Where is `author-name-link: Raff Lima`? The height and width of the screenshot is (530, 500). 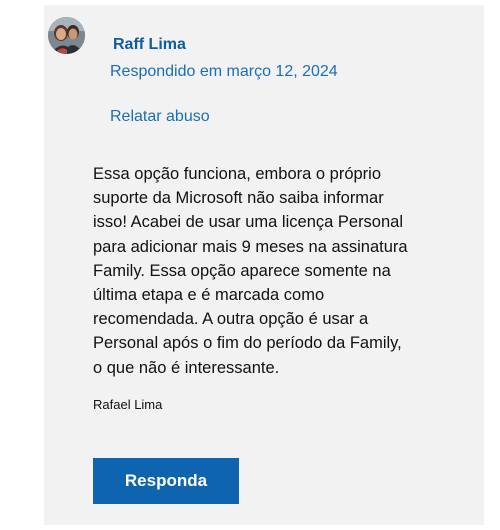
author-name-link: Raff Lima is located at coordinates (149, 45).